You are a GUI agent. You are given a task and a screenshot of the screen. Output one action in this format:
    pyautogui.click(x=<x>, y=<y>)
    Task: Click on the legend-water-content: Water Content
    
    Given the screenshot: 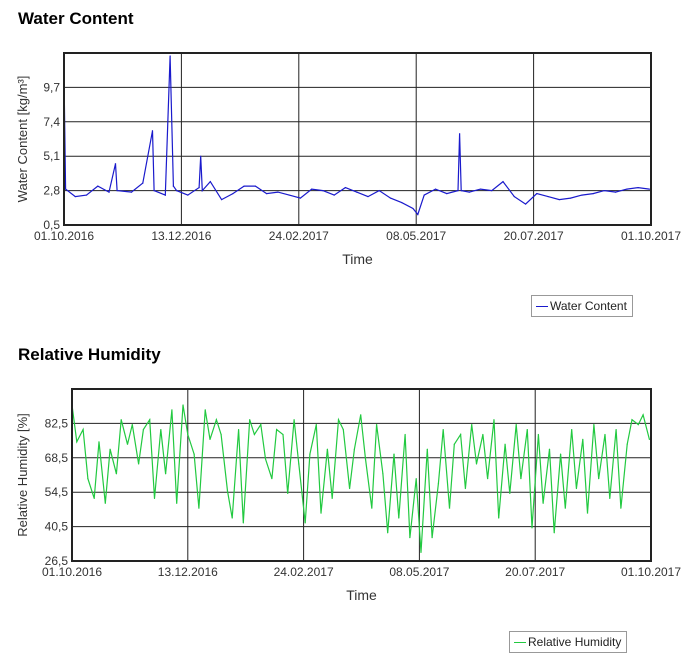 What is the action you would take?
    pyautogui.click(x=582, y=306)
    